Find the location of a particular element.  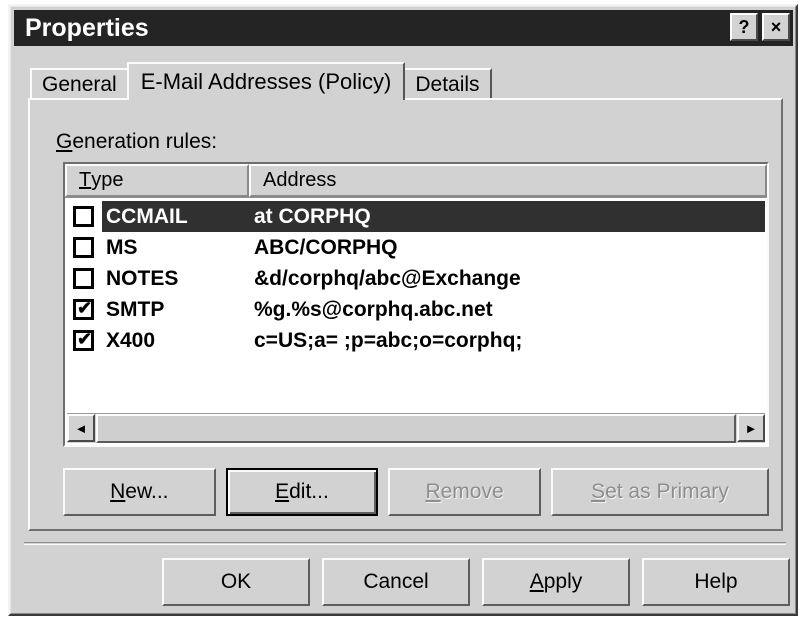

set-as-primary-accel: S is located at coordinates (598, 491).